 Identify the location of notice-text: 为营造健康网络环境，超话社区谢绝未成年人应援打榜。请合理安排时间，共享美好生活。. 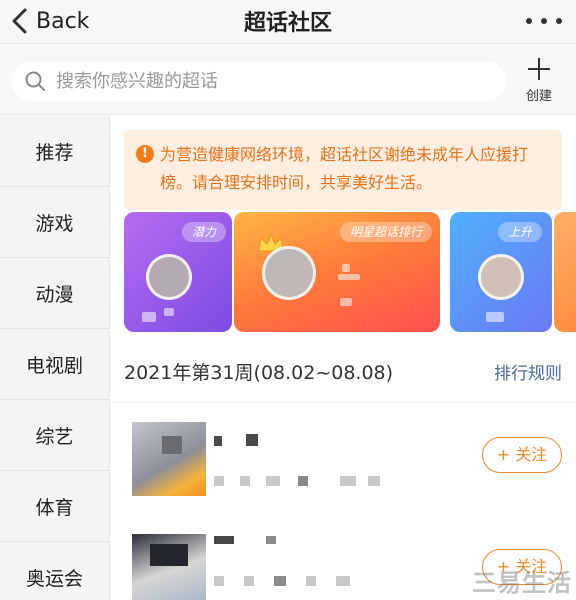
(344, 168).